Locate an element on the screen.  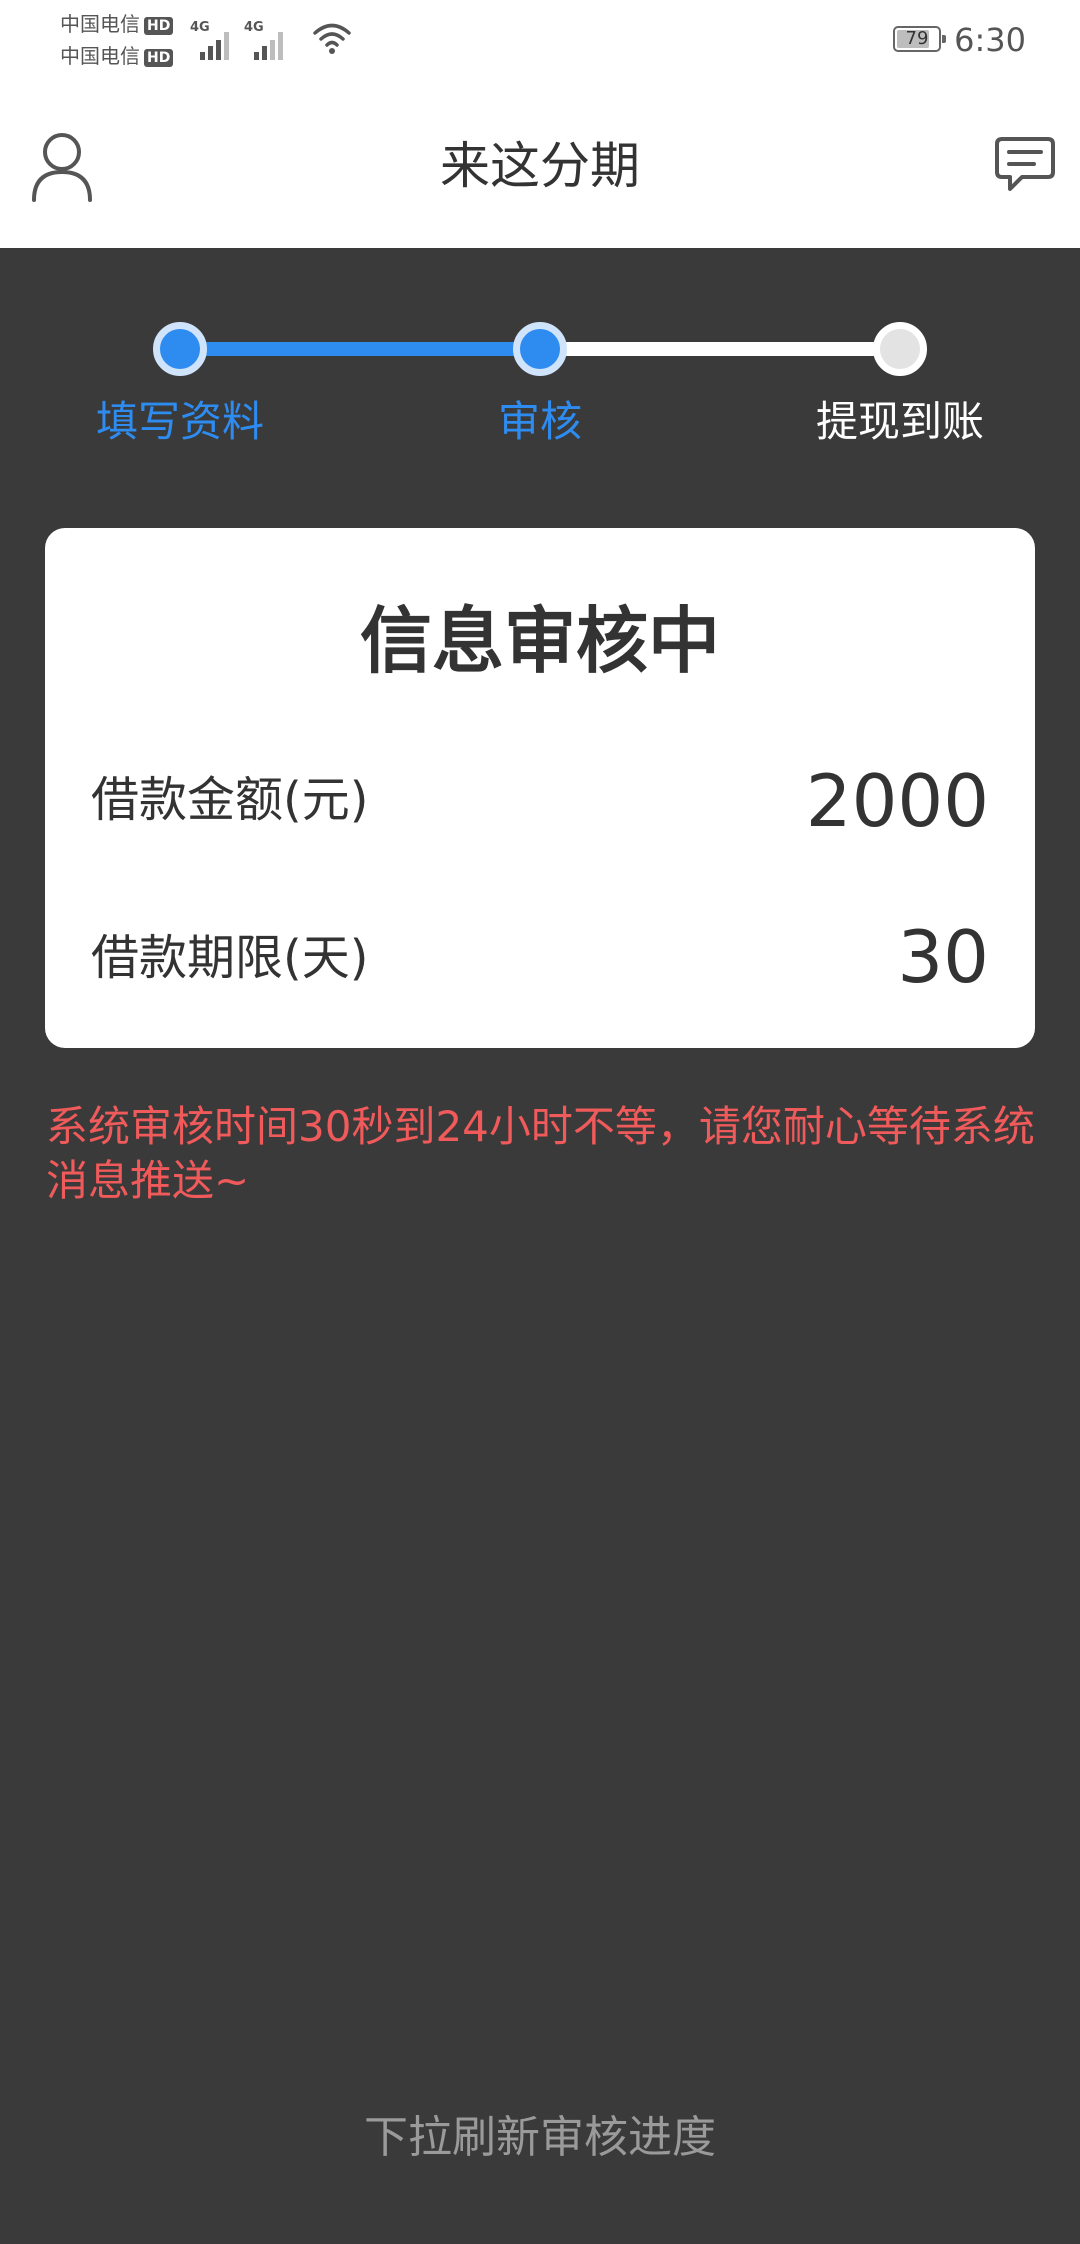
step-dot-fill-info is located at coordinates (180, 349).